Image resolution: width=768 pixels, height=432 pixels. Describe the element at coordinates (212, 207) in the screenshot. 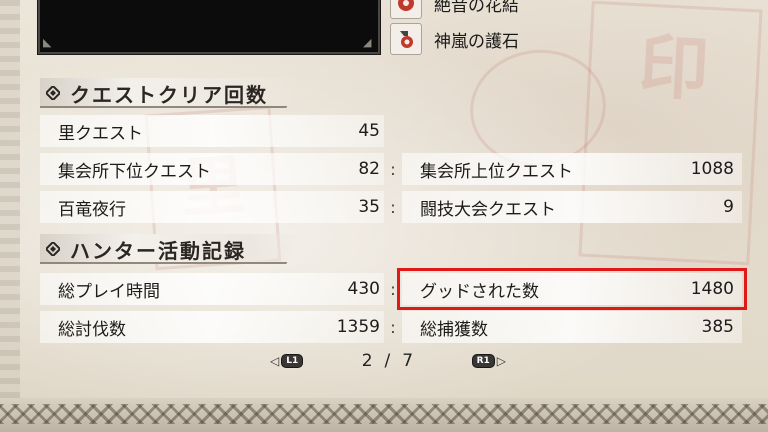

I see `stat-cell: 百竜夜行 35` at that location.